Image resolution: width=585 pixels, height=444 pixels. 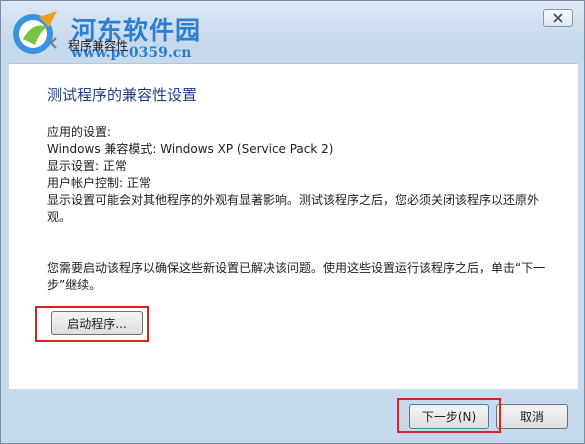 I want to click on window-title: 程序兼容性, so click(x=98, y=46).